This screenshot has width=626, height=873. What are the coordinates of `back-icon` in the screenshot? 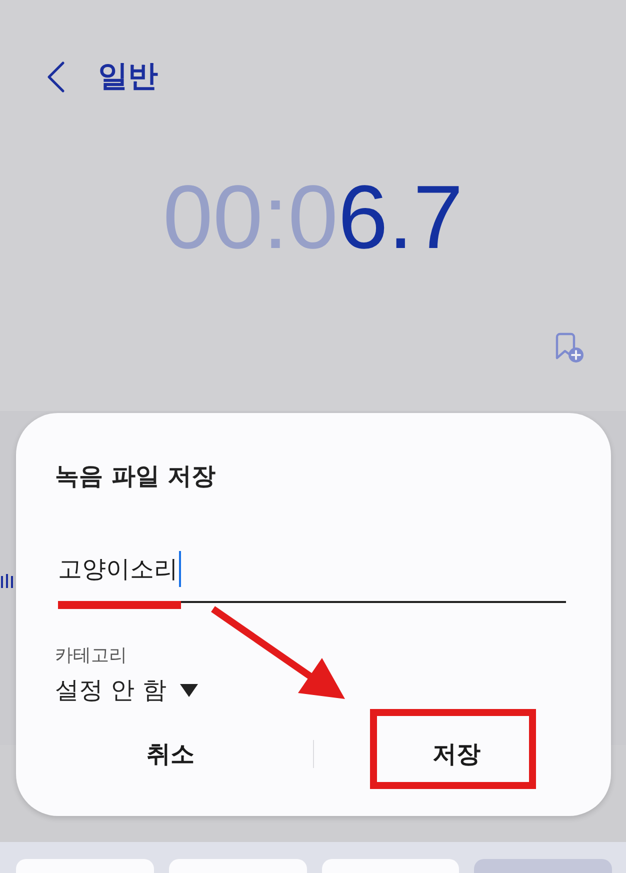 It's located at (56, 77).